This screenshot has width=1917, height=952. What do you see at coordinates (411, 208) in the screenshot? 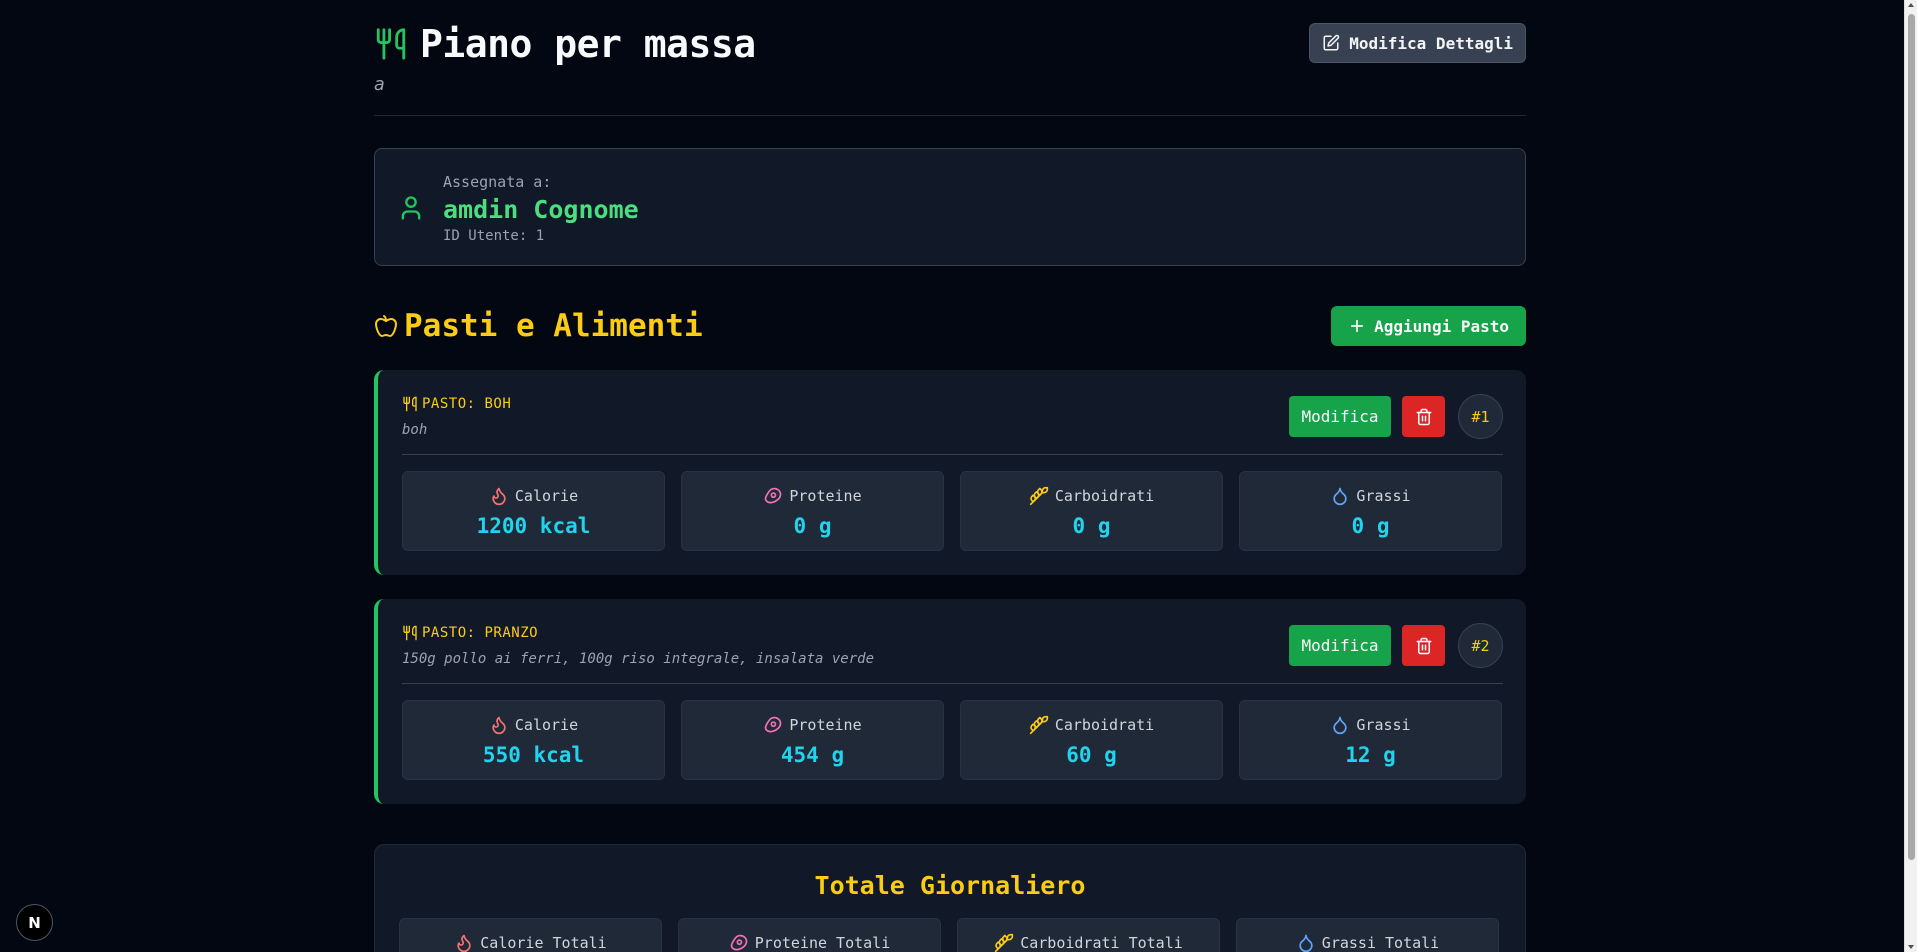
I see `user-icon` at bounding box center [411, 208].